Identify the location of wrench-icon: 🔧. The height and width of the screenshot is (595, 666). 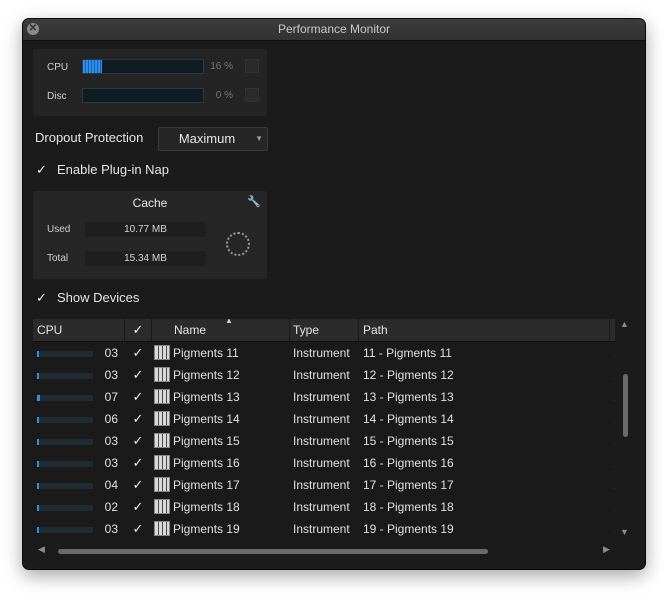
(254, 201).